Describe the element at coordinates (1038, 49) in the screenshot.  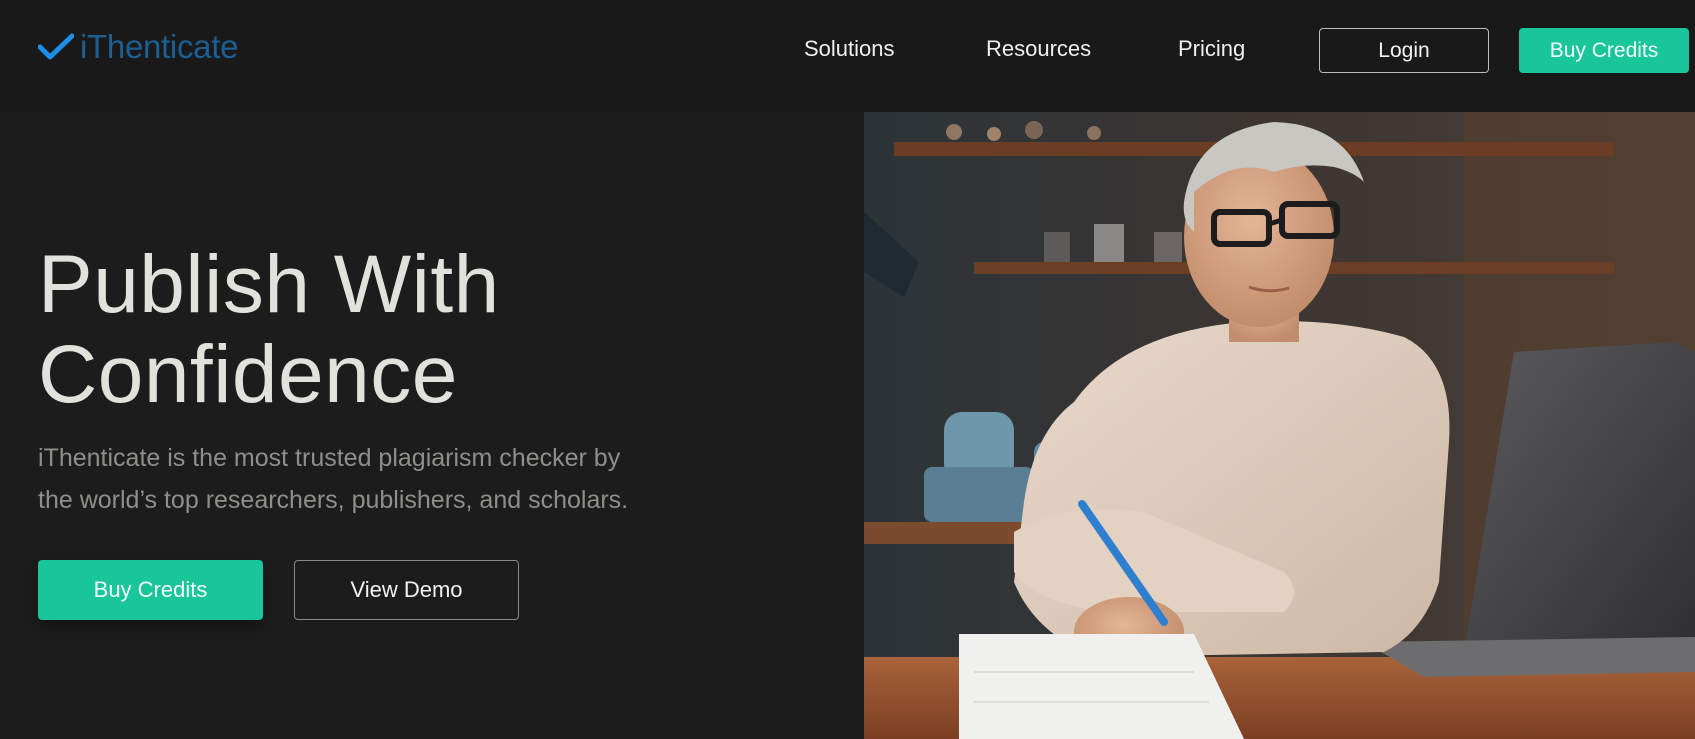
I see `nav-resources: Resources` at that location.